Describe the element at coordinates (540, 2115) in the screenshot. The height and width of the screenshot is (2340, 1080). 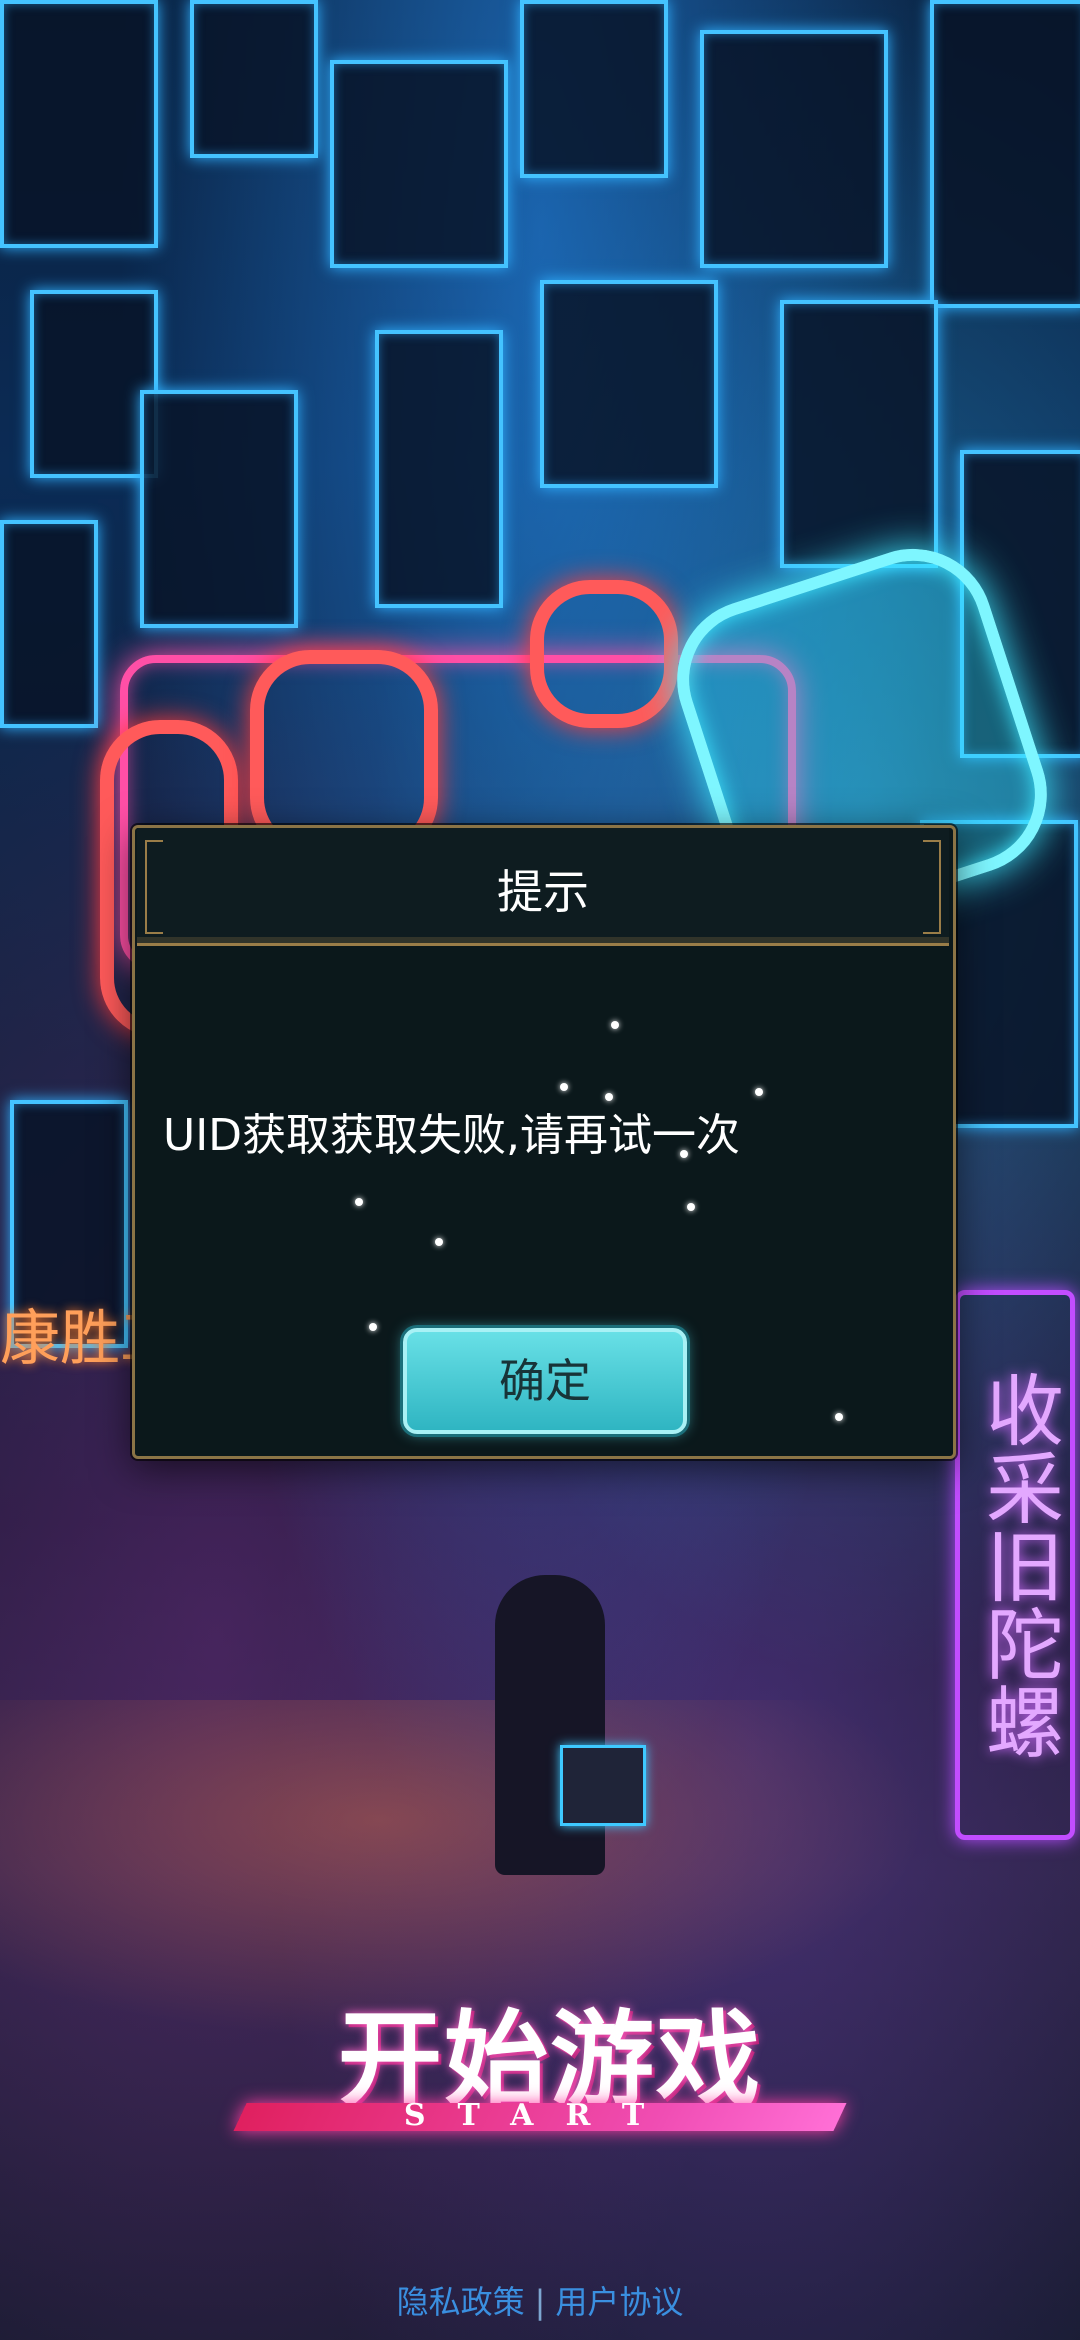
I see `start-subtitle: START` at that location.